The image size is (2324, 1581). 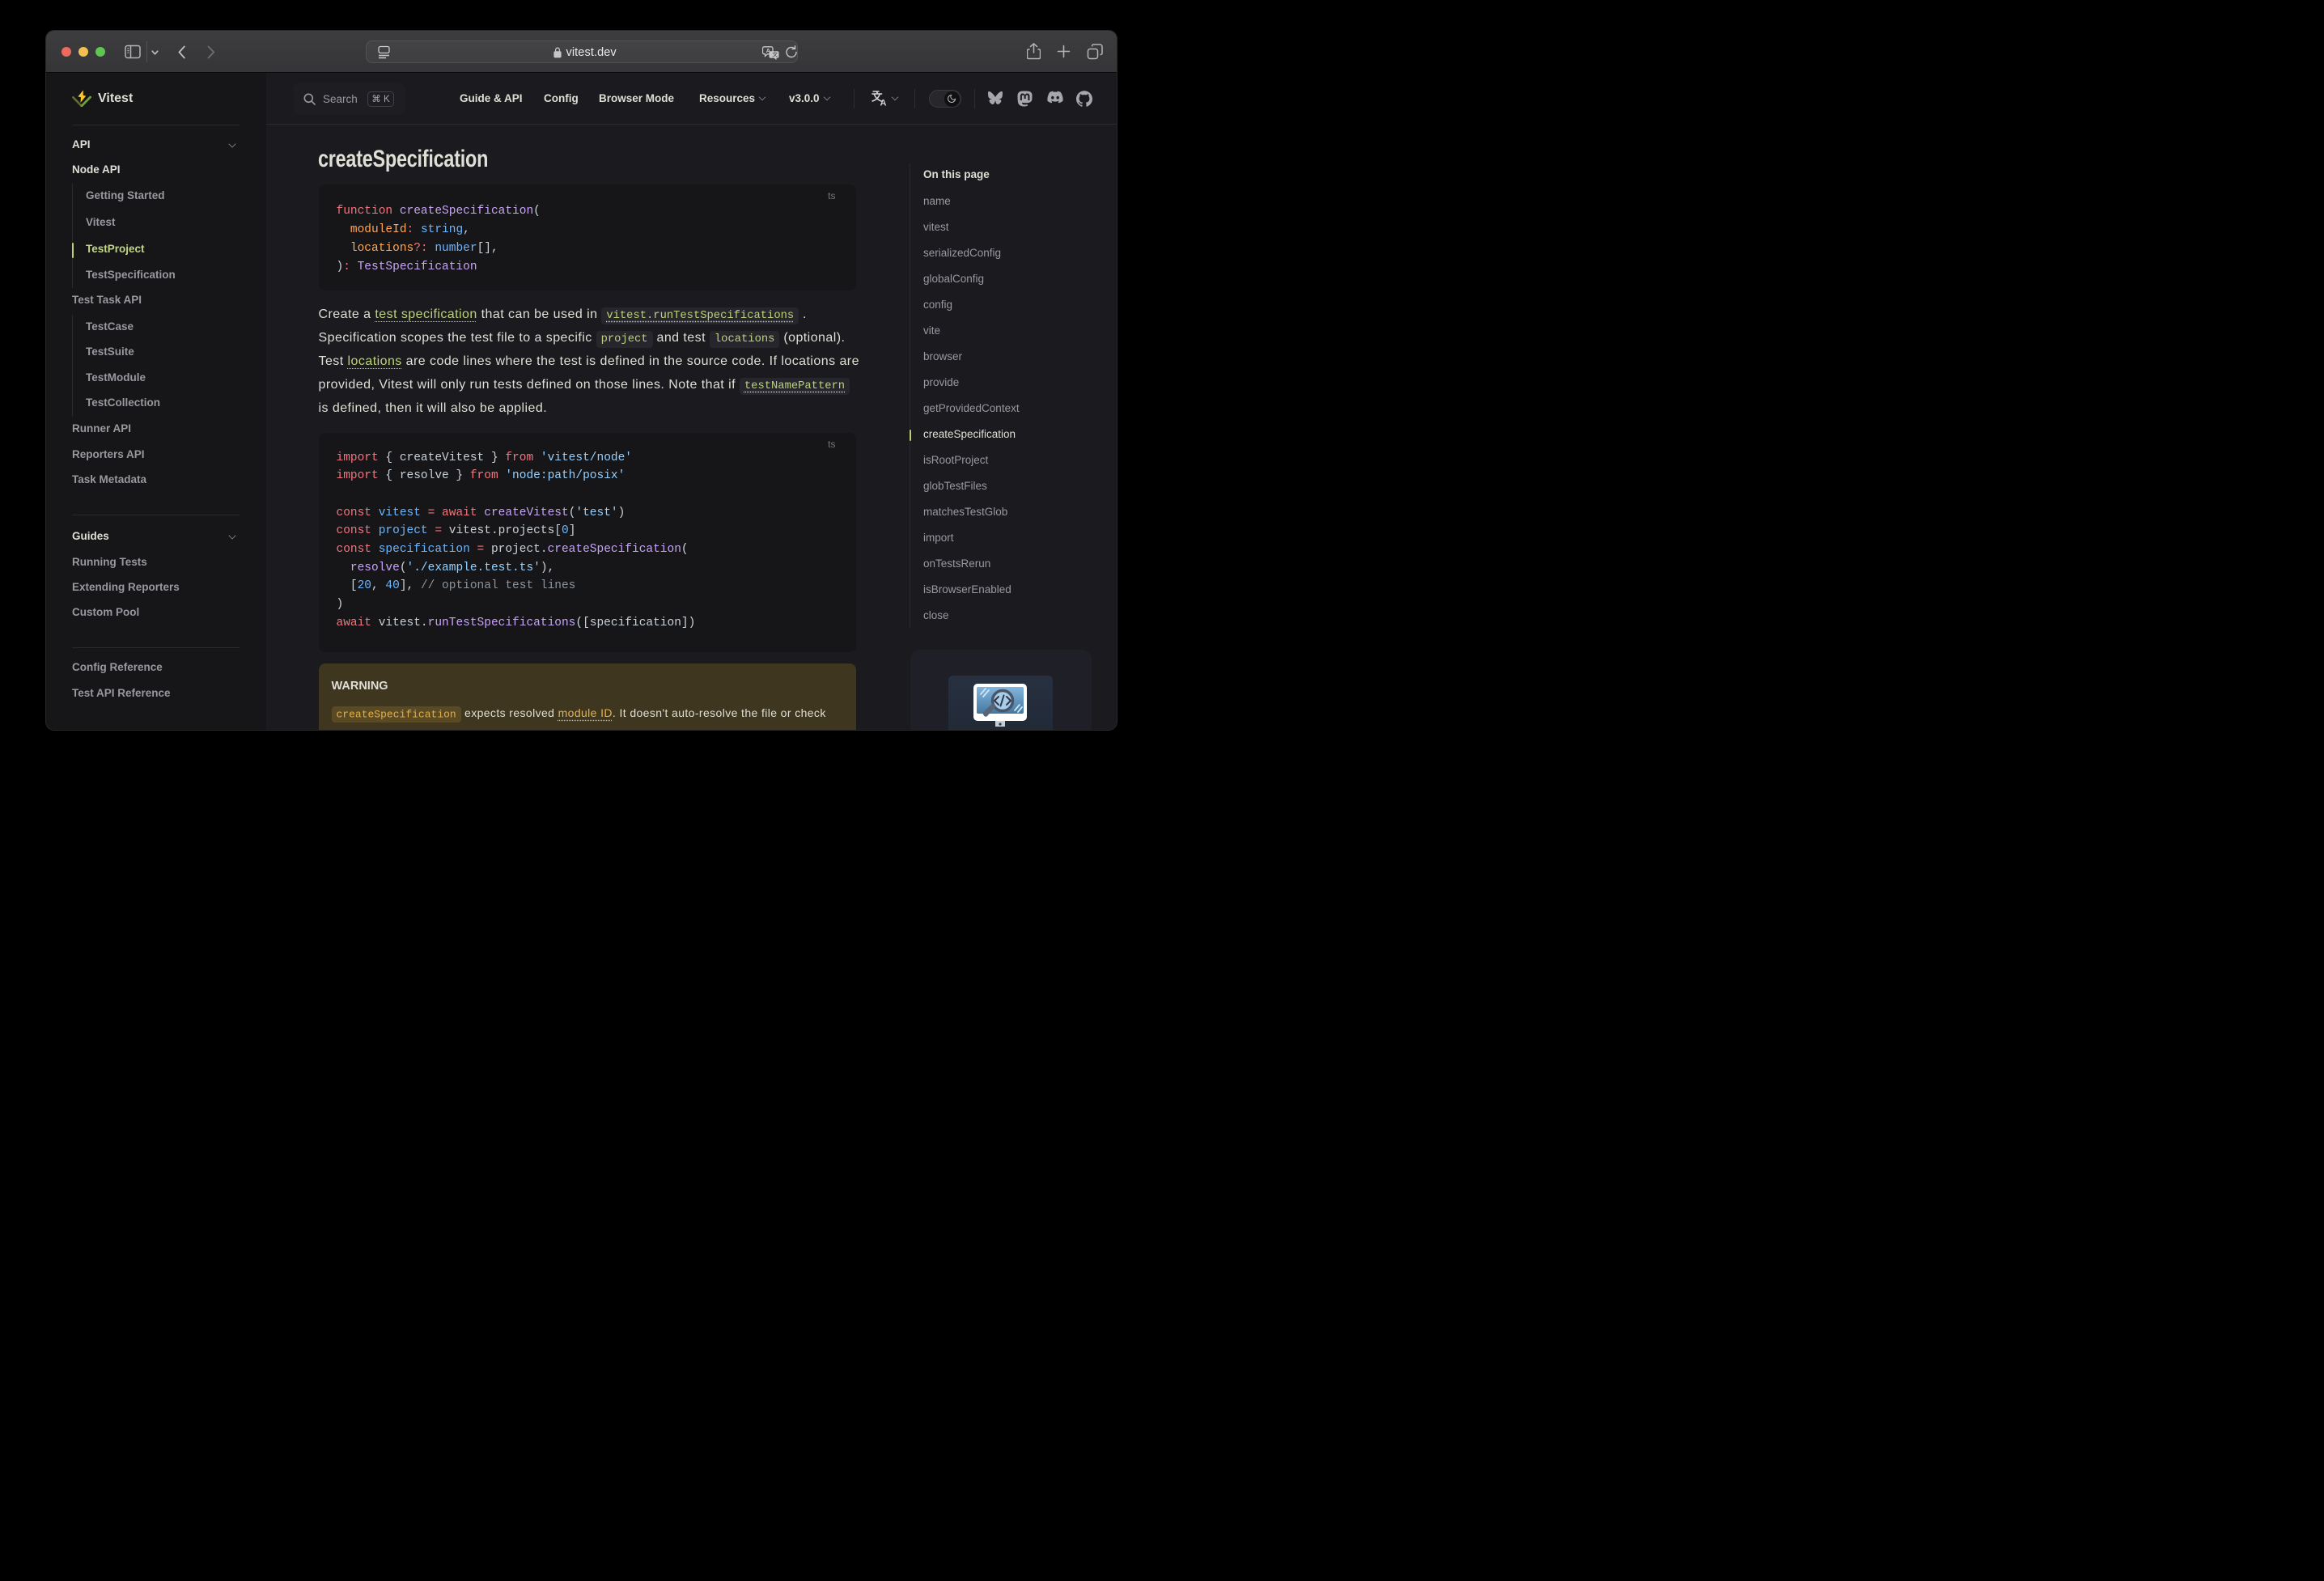 I want to click on svg-text: 文, so click(x=775, y=53).